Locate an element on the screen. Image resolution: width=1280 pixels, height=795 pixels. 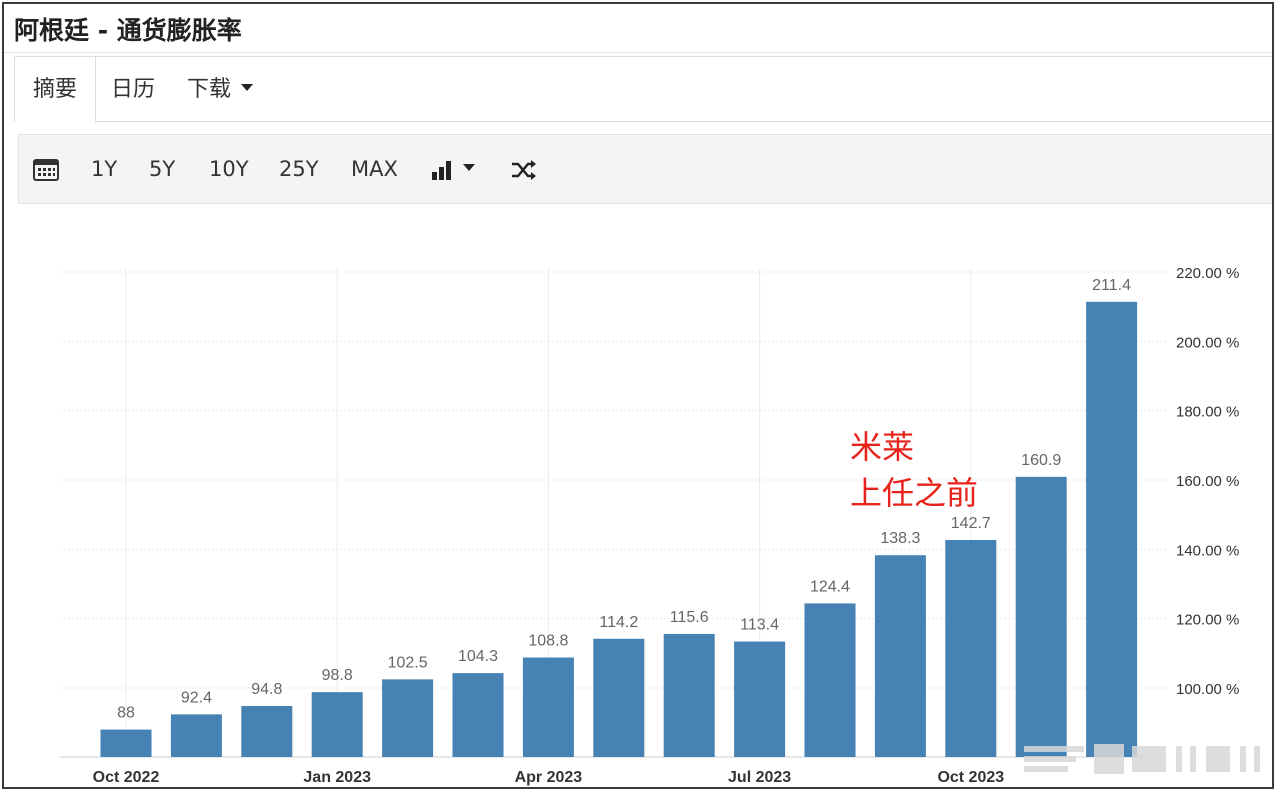
data-label: 138.3 is located at coordinates (900, 538).